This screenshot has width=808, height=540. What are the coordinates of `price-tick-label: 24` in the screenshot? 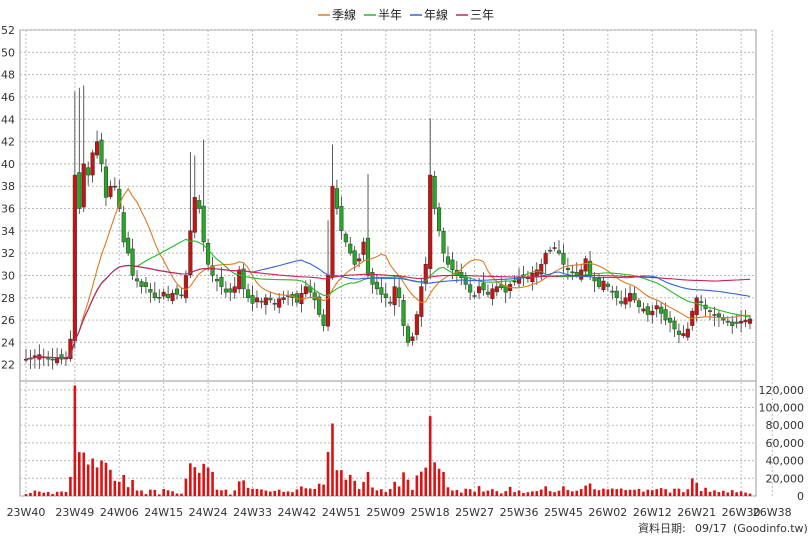 It's located at (8, 342).